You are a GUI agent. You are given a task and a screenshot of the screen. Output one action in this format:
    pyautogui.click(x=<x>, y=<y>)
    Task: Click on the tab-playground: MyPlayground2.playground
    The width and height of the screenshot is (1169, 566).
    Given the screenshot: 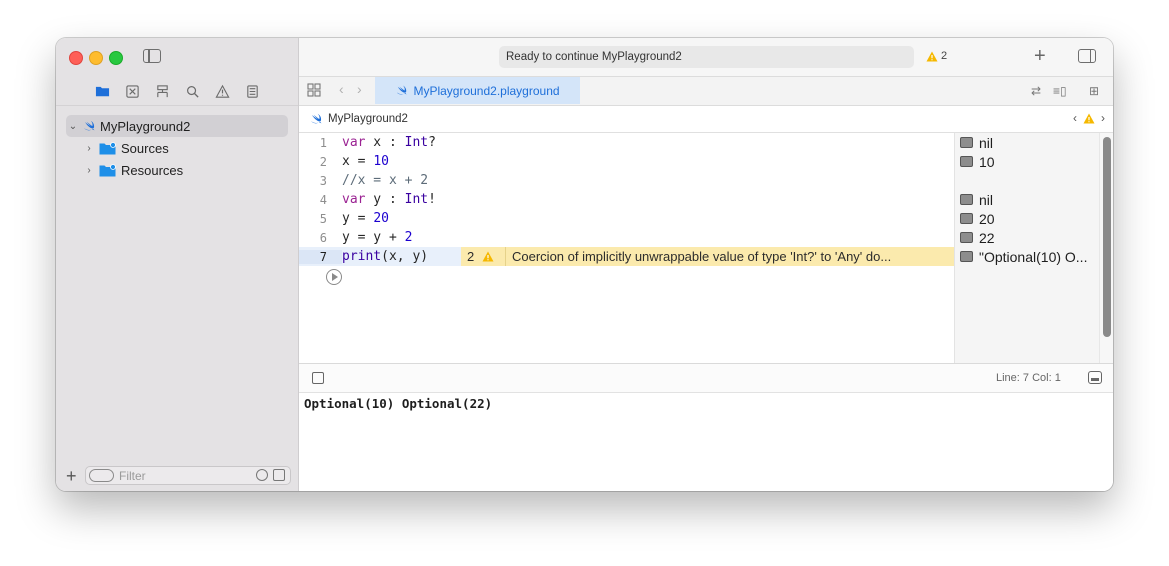 What is the action you would take?
    pyautogui.click(x=477, y=90)
    